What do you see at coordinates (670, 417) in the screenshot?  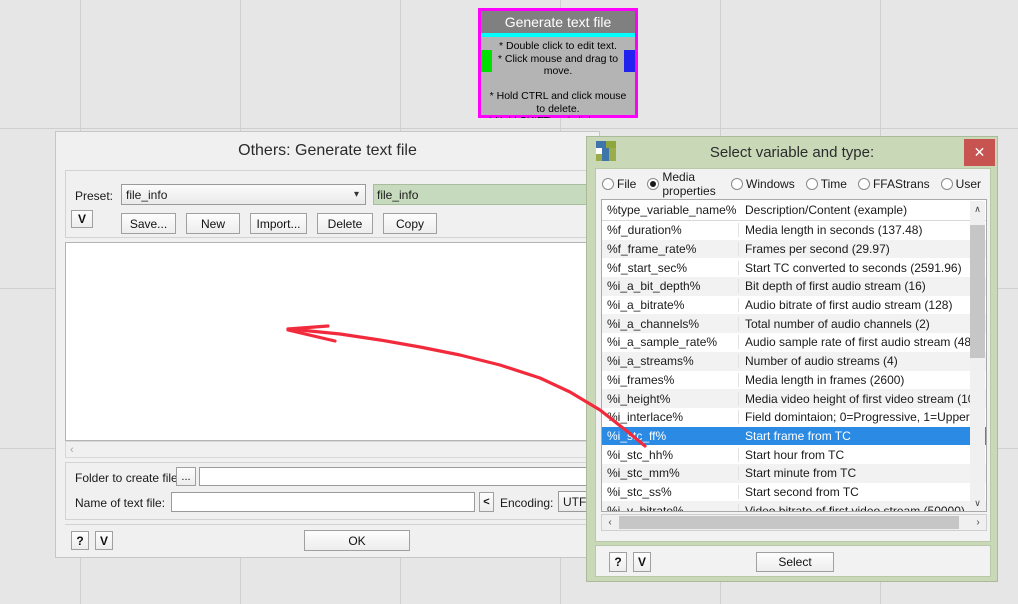 I see `cell-variable-name: %i_interlace%` at bounding box center [670, 417].